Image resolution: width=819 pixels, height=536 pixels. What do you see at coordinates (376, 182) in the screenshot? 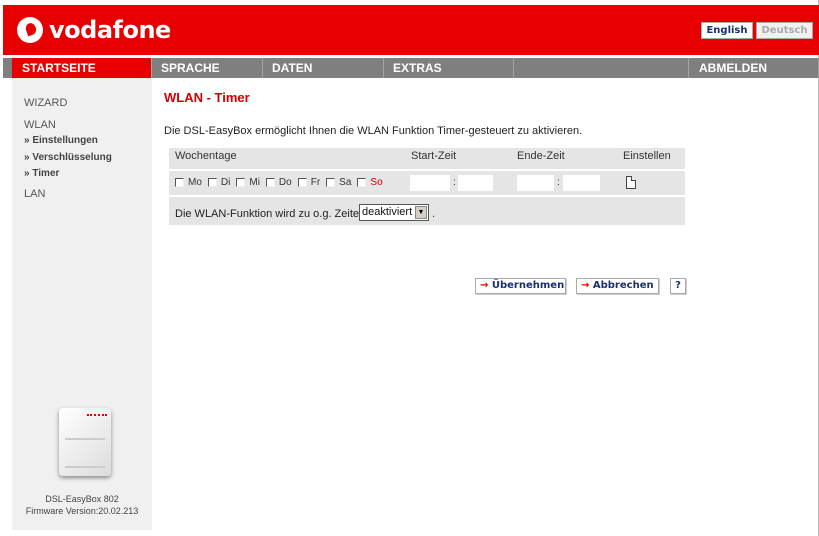
I see `day-label: So` at bounding box center [376, 182].